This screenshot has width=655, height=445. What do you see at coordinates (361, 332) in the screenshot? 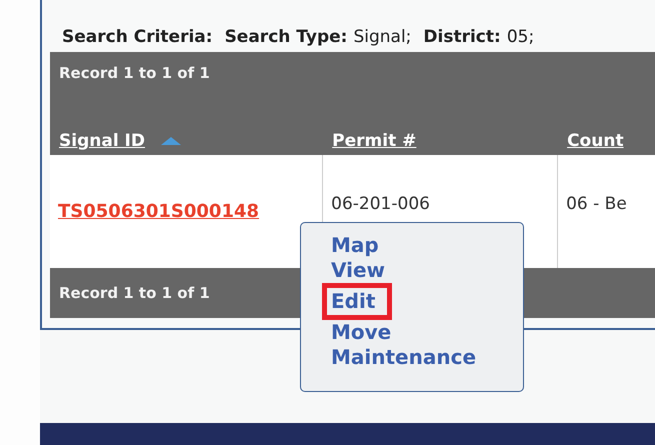
I see `menu-item: Move` at bounding box center [361, 332].